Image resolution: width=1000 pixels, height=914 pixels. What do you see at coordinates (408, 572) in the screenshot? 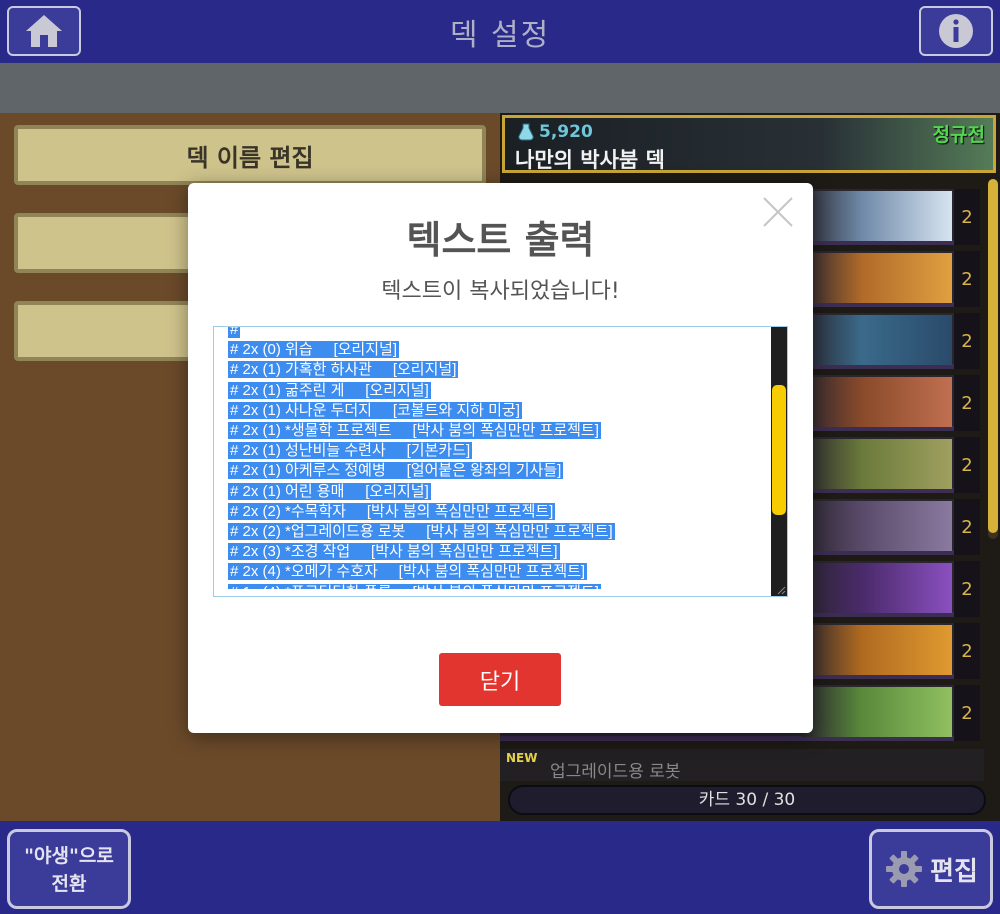
I see `deck-text-line-text: # 2x (4) *오메가 수호자 [박사 붐의 폭심만만 프로젝트]` at bounding box center [408, 572].